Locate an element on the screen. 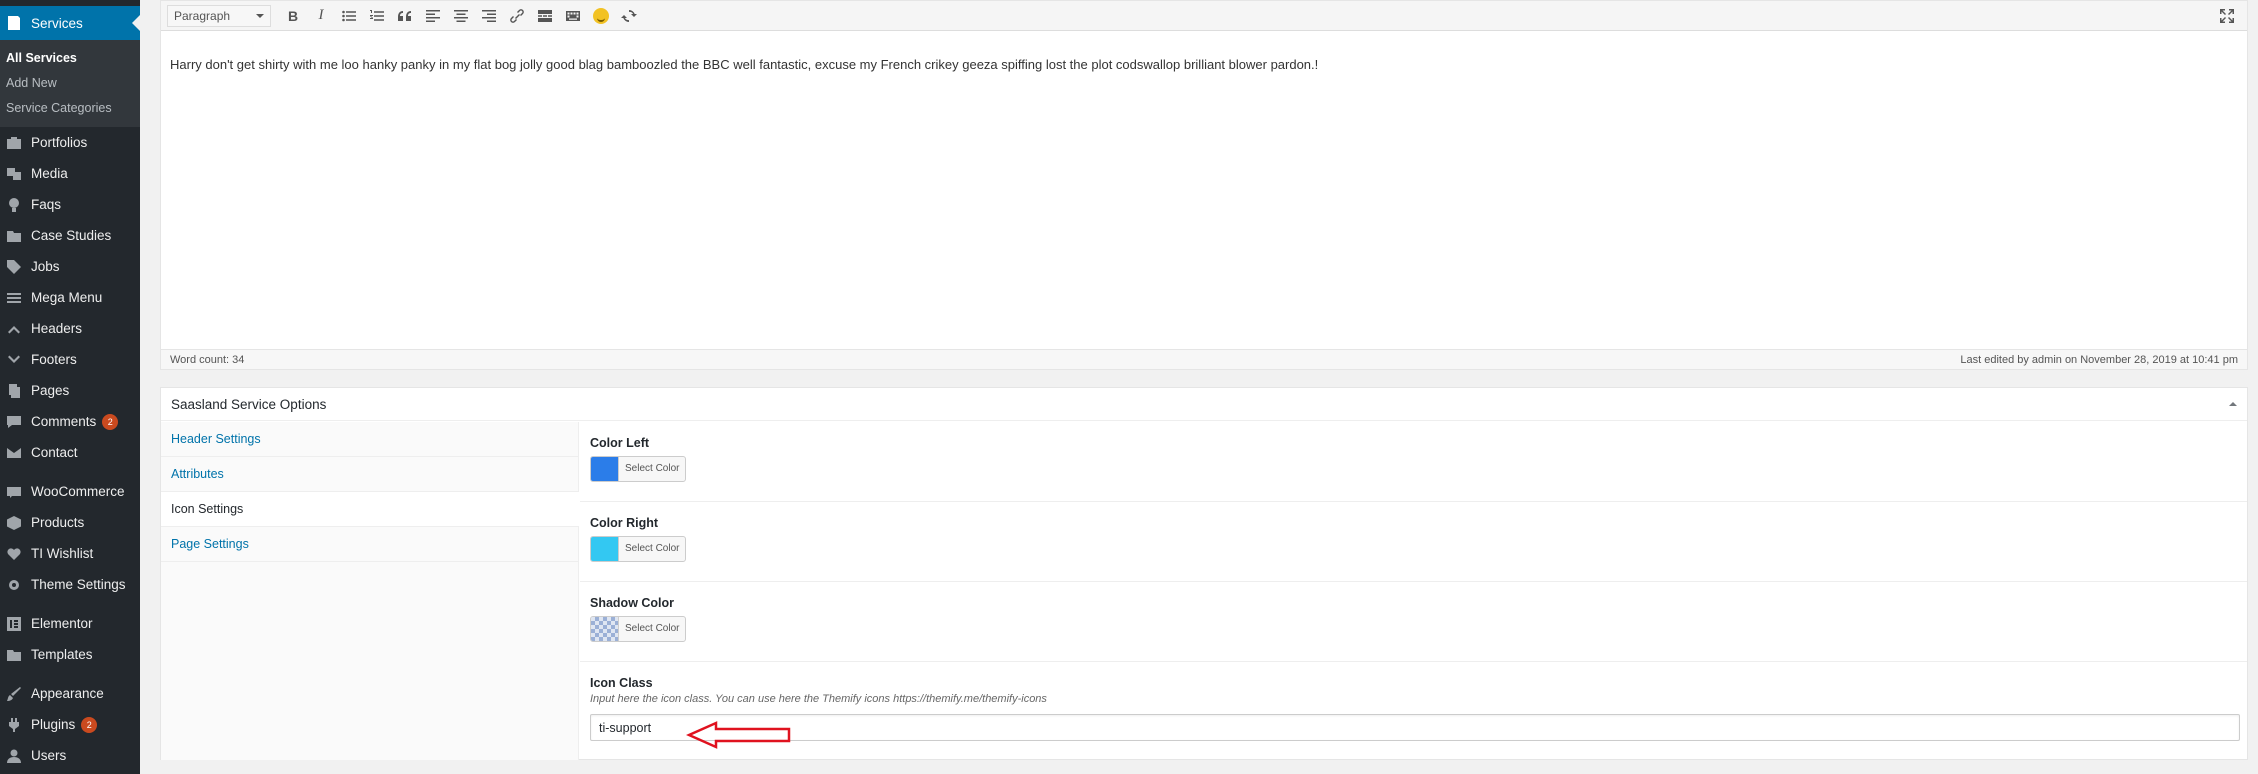  box-icon is located at coordinates (14, 523).